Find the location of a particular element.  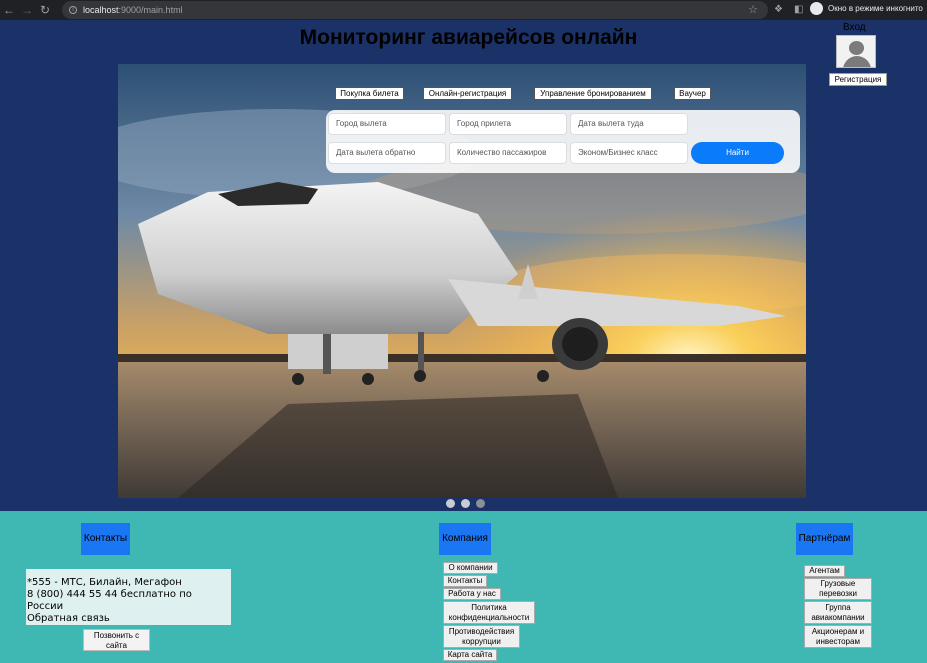

url-host: localhost is located at coordinates (101, 10).